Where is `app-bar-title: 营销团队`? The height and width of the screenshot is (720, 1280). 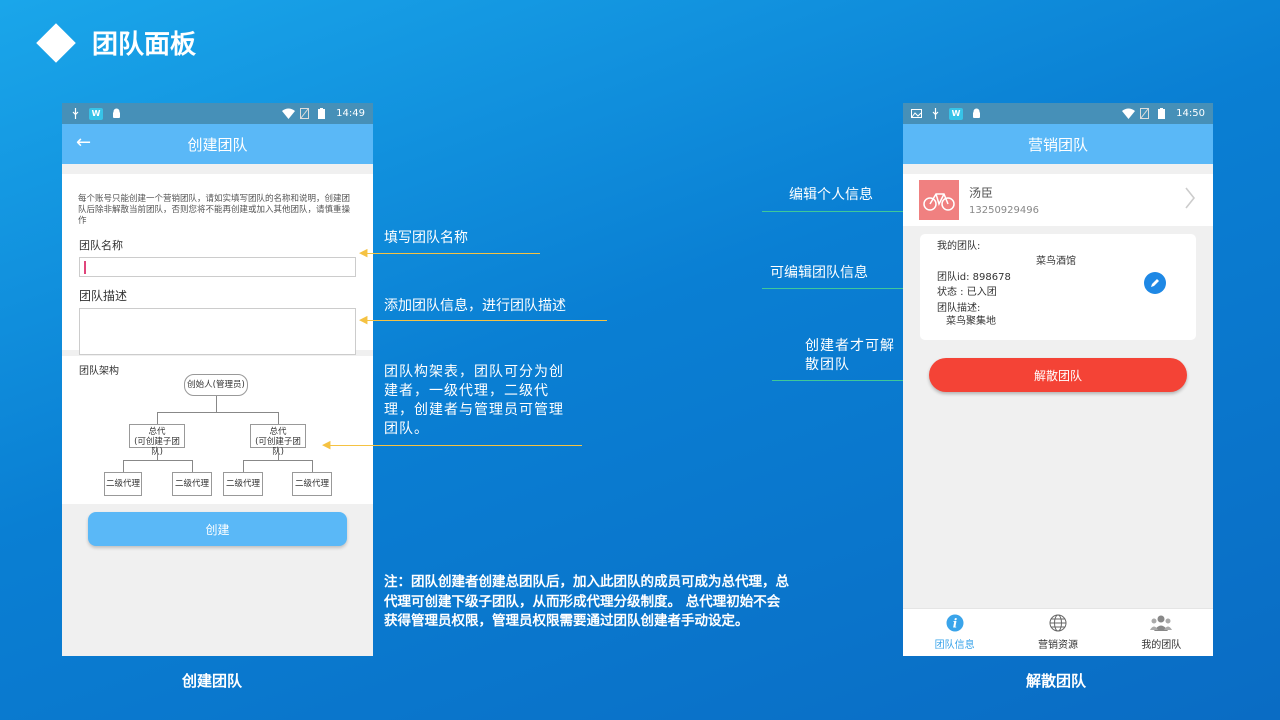
app-bar-title: 营销团队 is located at coordinates (1057, 144).